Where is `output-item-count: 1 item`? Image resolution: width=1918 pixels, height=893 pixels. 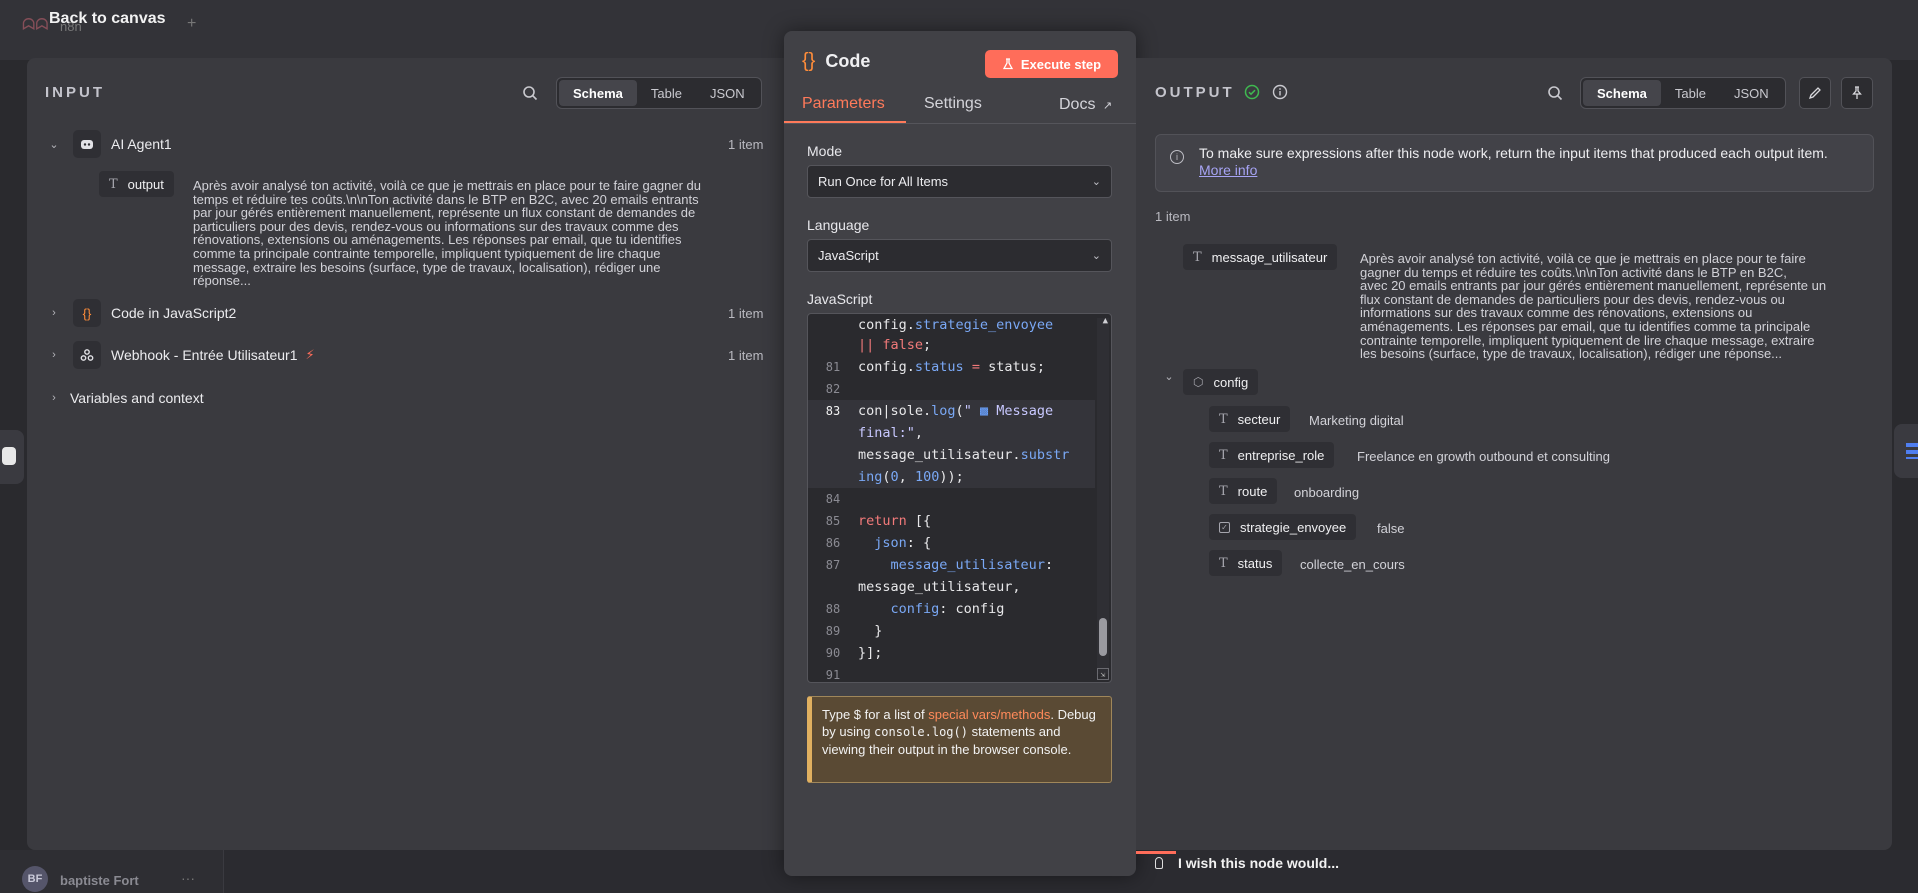
output-item-count: 1 item is located at coordinates (1173, 216).